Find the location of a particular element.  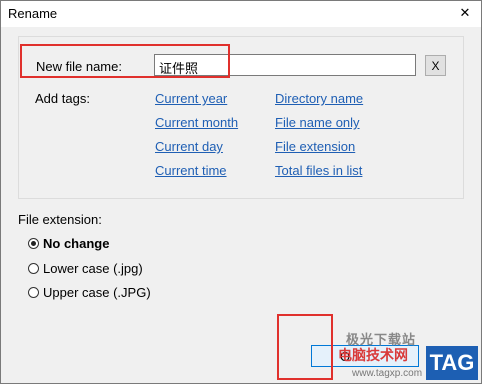

title-bar is located at coordinates (241, 13).